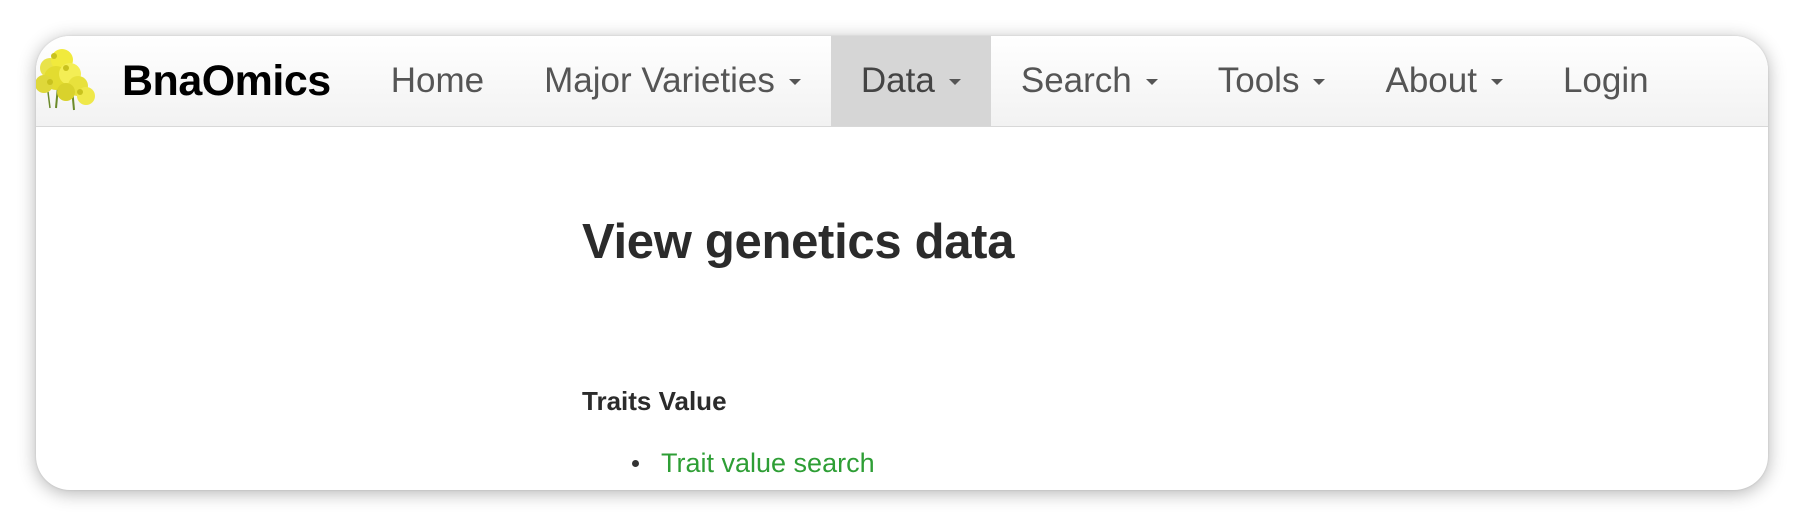 This screenshot has height=526, width=1804. I want to click on brand-home-link: BnaOmics, so click(198, 81).